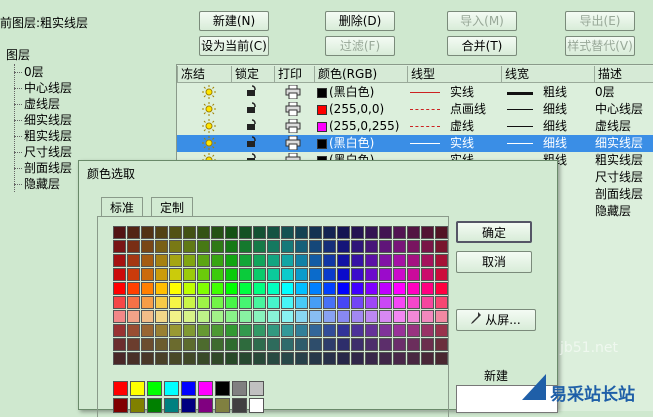 This screenshot has width=653, height=417. Describe the element at coordinates (600, 46) in the screenshot. I see `style-replace-button: 样式替代(V)` at that location.